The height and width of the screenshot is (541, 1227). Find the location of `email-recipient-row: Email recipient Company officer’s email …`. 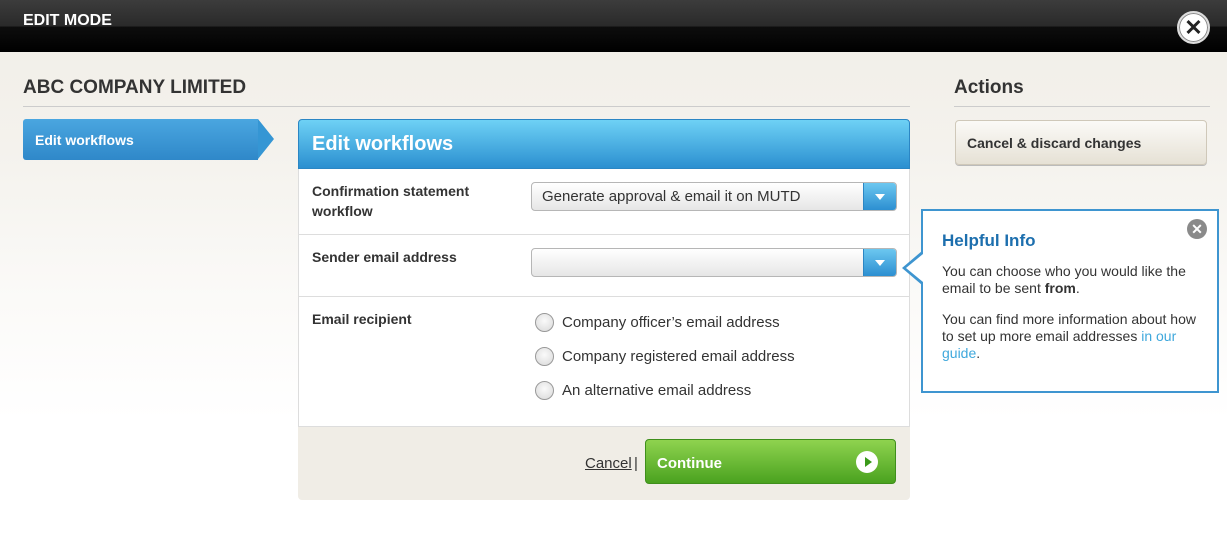

email-recipient-row: Email recipient Company officer’s email … is located at coordinates (604, 362).